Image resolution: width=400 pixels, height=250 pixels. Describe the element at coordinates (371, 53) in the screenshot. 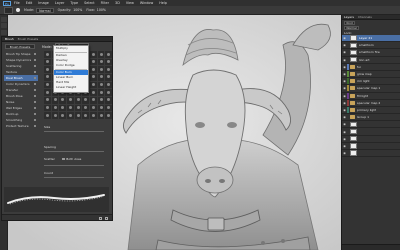

I see `layer-row: ◉ smallhorn fire` at that location.